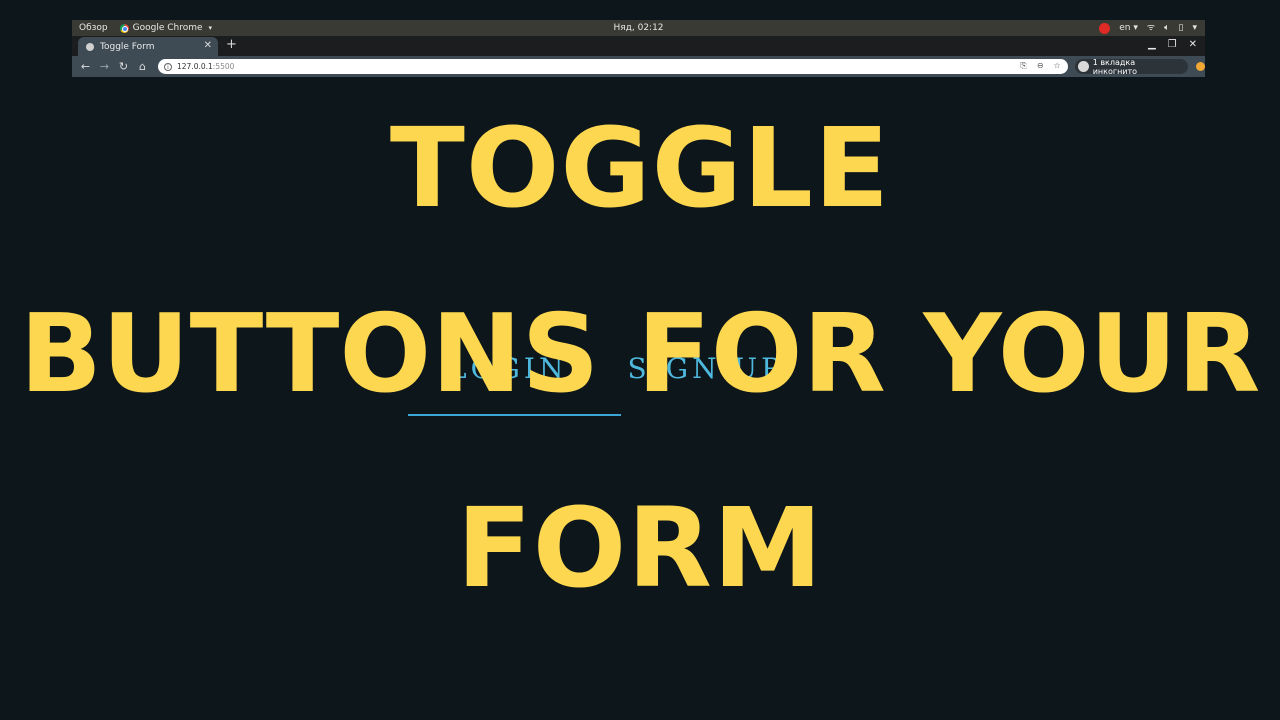 Image resolution: width=1280 pixels, height=720 pixels. I want to click on omnibox-actions: ⎘ ⊖ ☆, so click(1040, 66).